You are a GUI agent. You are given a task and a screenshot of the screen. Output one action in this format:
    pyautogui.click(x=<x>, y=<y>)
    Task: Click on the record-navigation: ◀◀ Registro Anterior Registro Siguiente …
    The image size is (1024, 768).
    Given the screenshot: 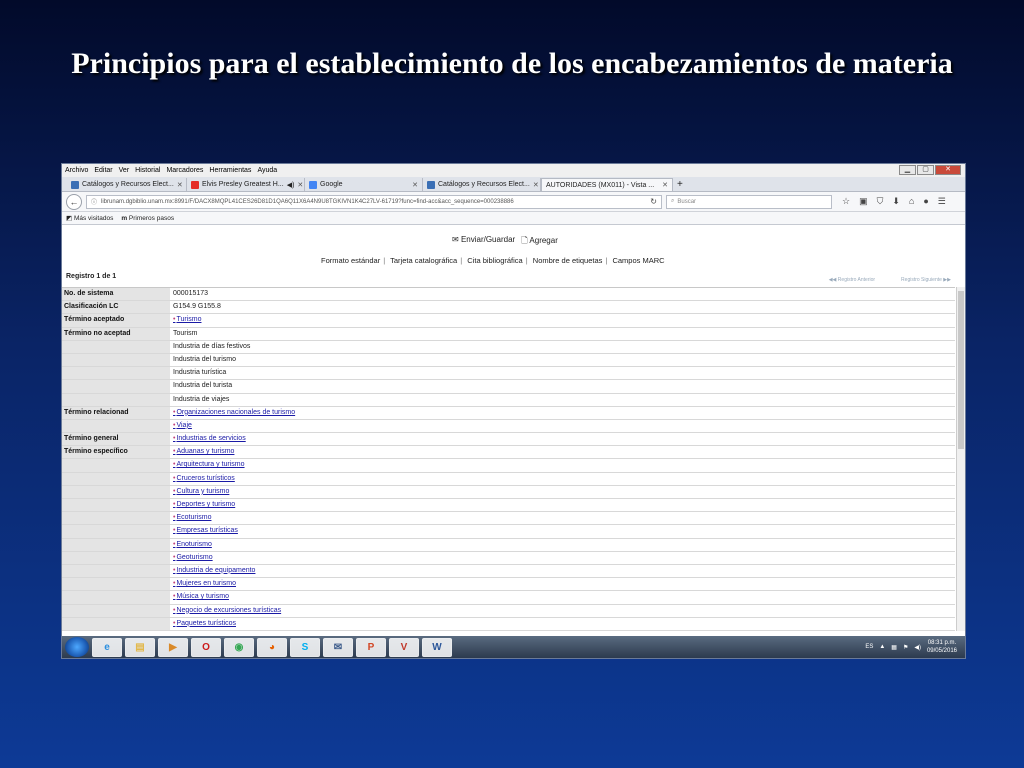 What is the action you would take?
    pyautogui.click(x=890, y=280)
    